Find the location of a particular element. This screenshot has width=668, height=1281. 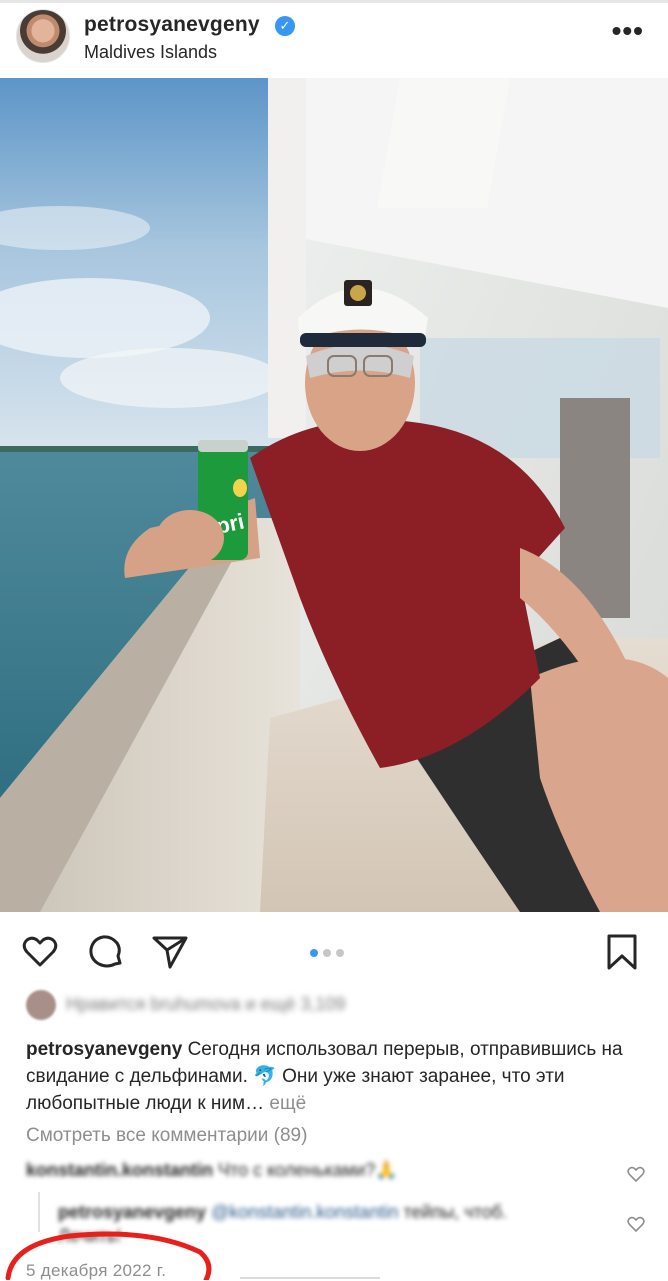

action-bar is located at coordinates (334, 950).